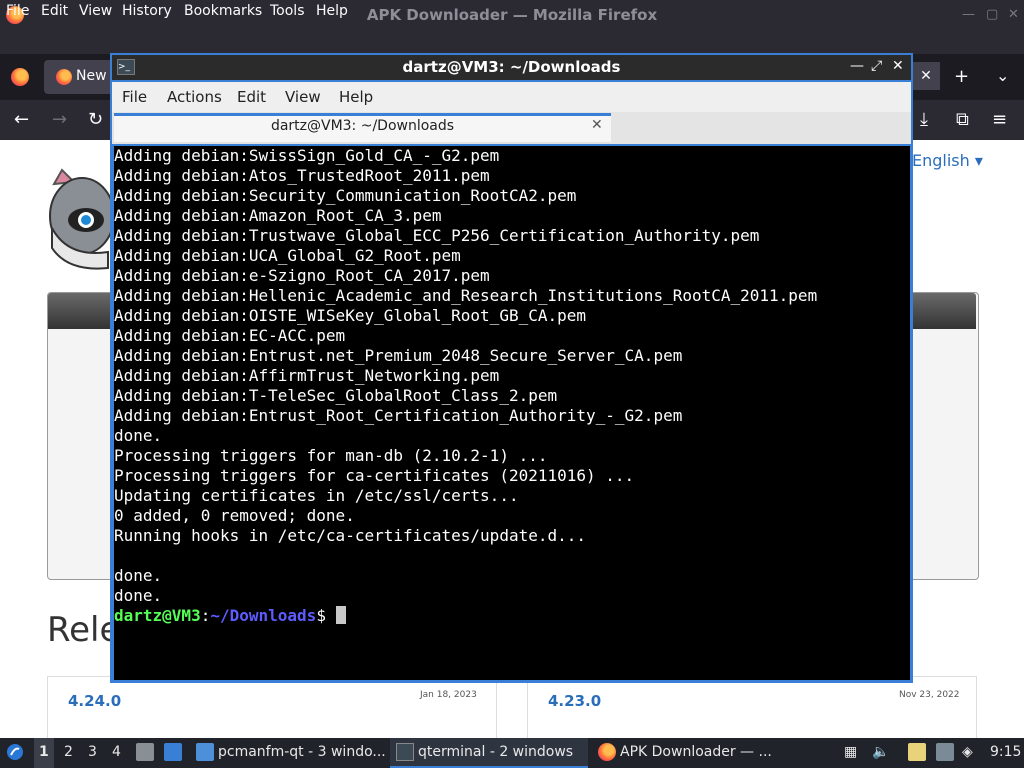 The height and width of the screenshot is (768, 1024). I want to click on file-manager-quicklaunch-icon, so click(145, 752).